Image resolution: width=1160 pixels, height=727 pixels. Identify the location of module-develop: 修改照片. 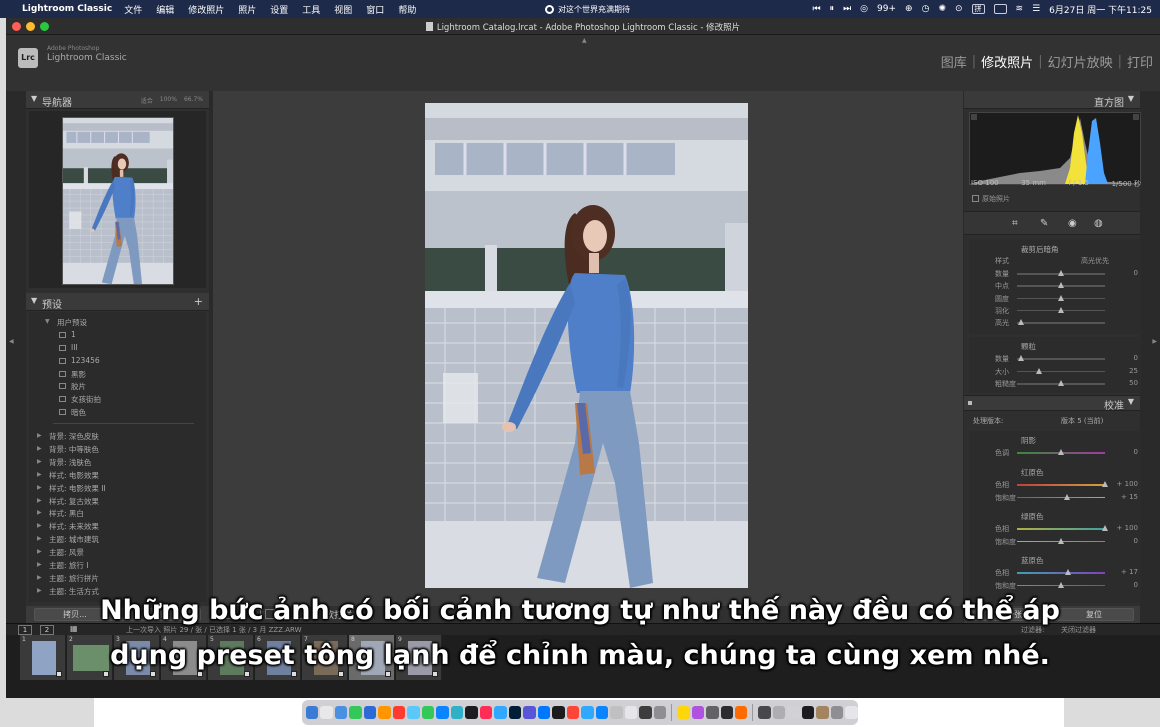
(1007, 61).